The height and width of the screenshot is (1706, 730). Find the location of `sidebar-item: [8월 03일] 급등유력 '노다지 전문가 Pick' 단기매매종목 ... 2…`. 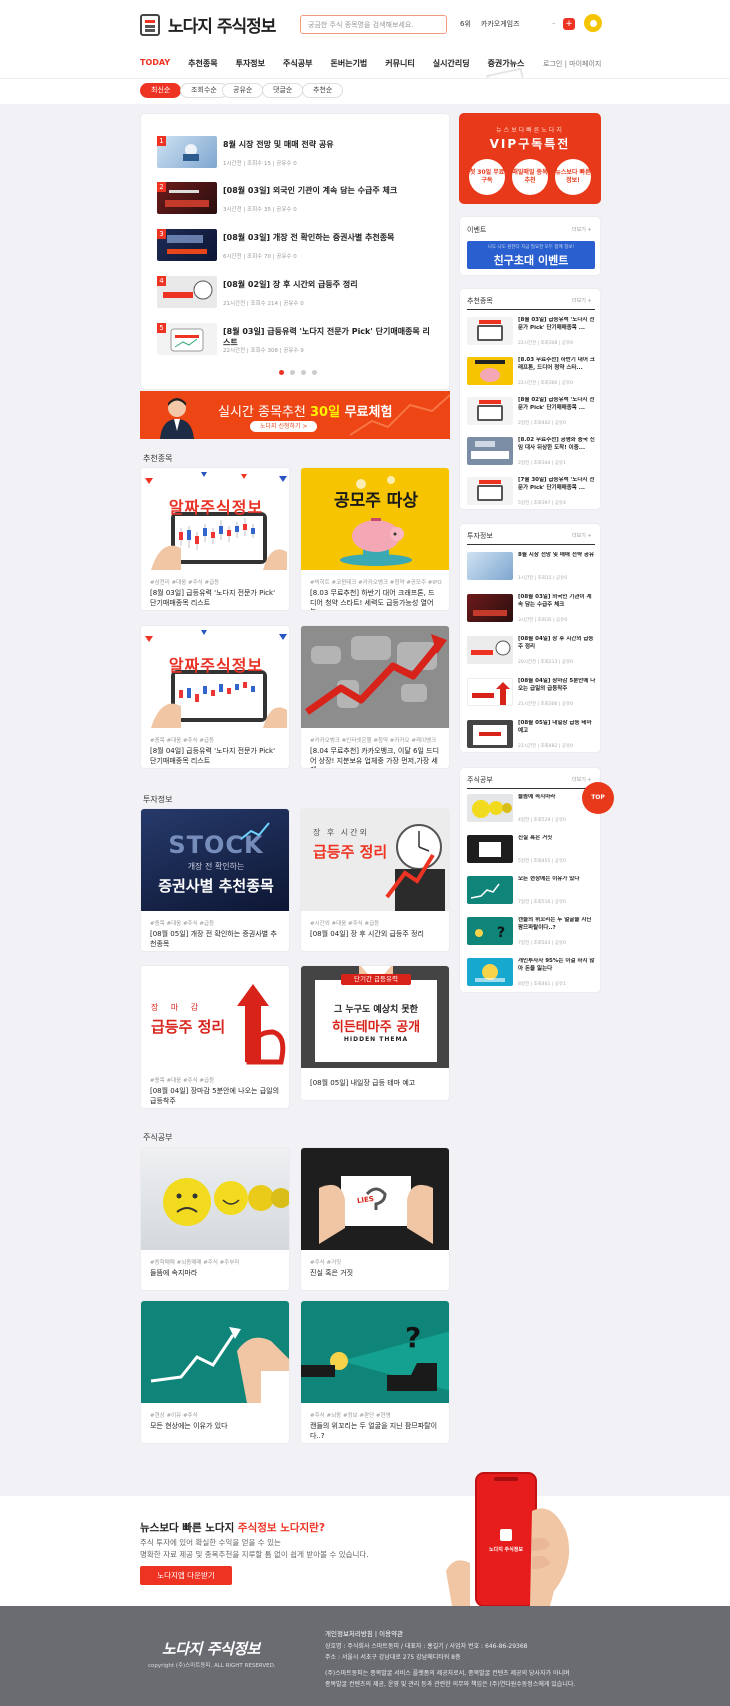

sidebar-item: [8월 03일] 급등유력 '노다지 전문가 Pick' 단기매매종목 ... 2… is located at coordinates (532, 334).